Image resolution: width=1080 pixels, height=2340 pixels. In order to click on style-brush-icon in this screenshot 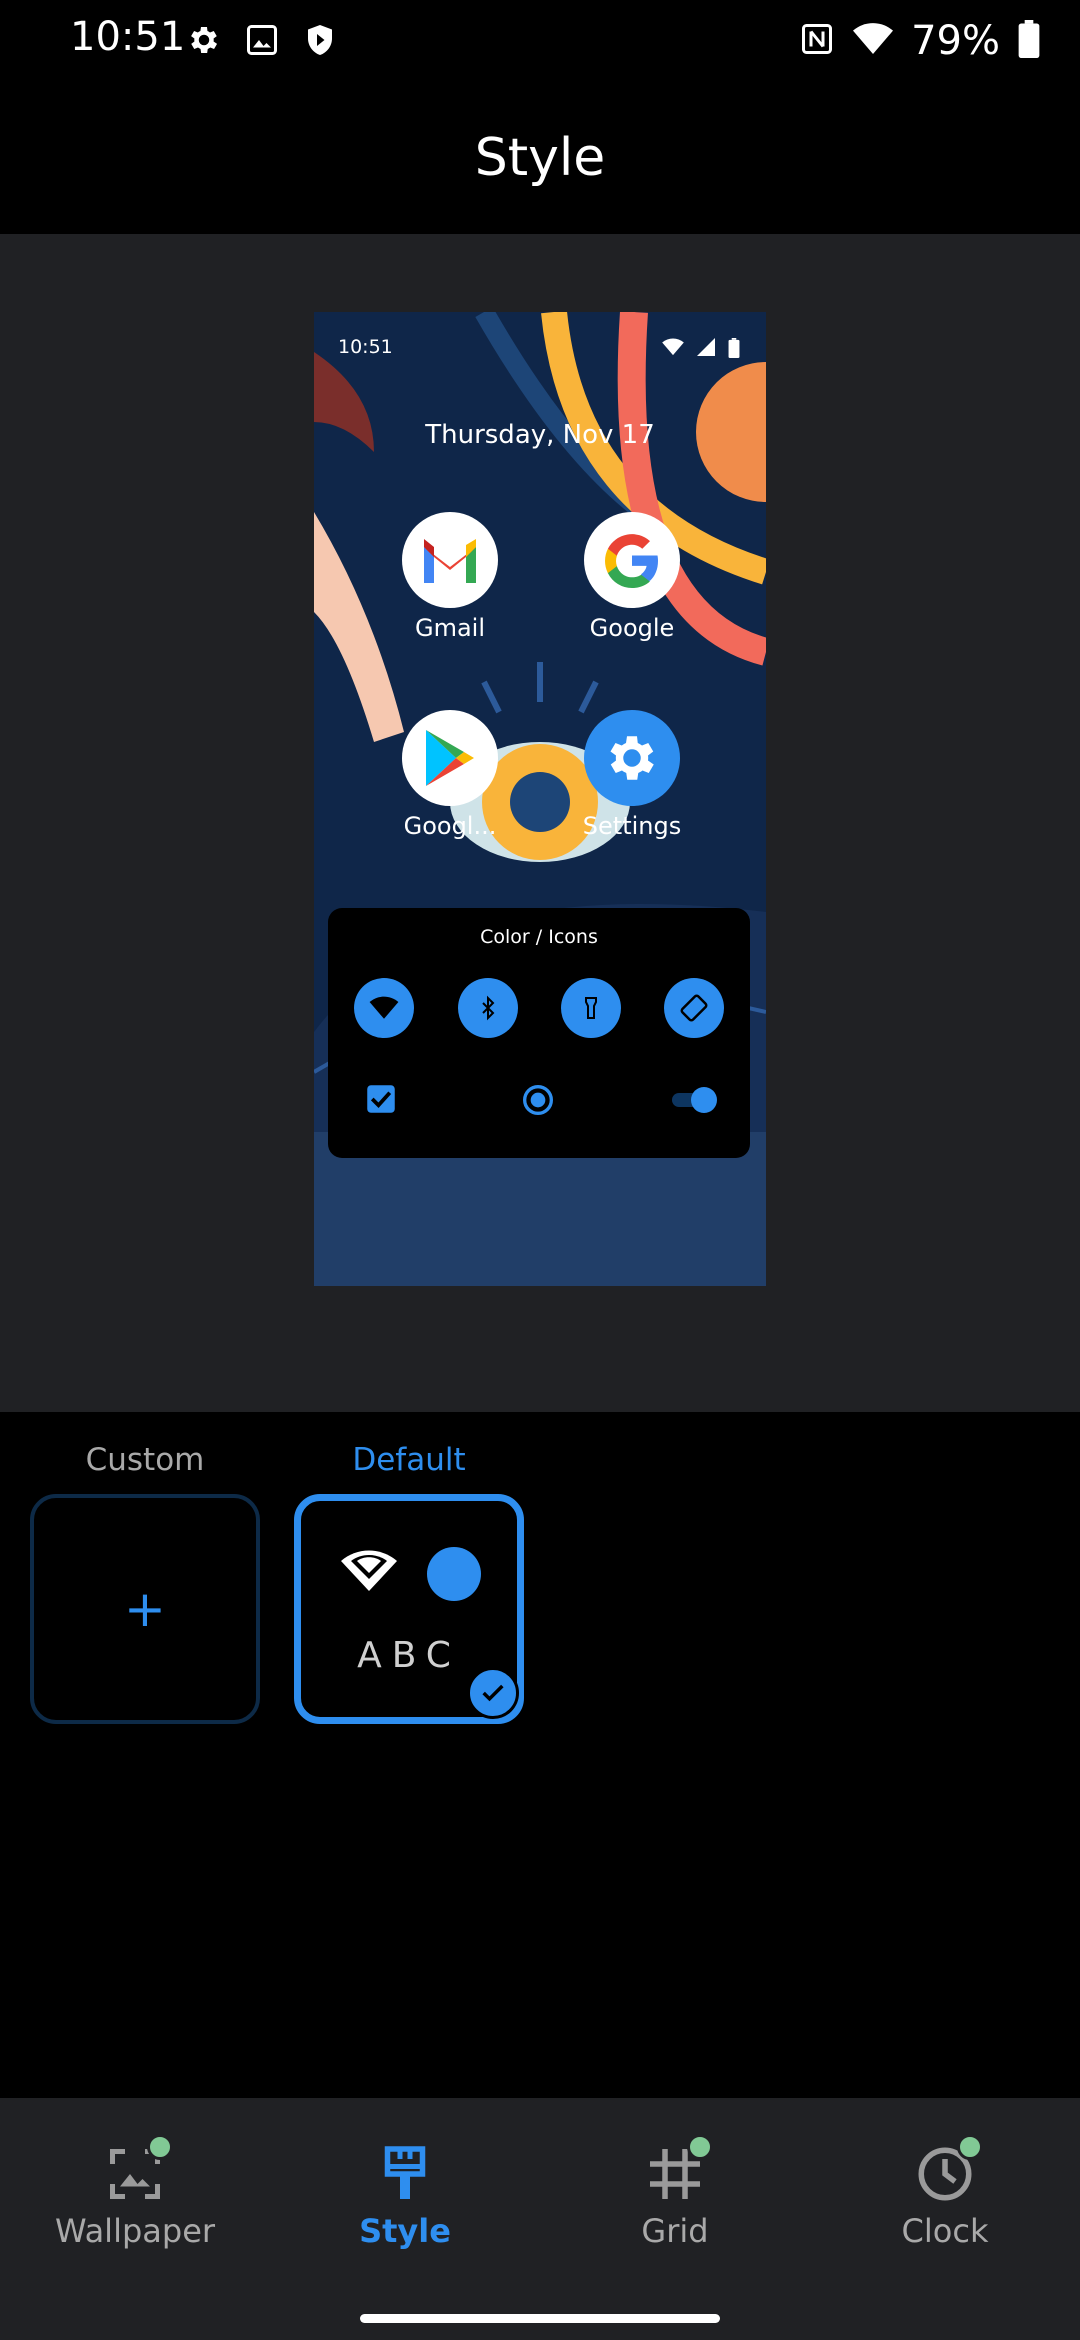, I will do `click(405, 2174)`.